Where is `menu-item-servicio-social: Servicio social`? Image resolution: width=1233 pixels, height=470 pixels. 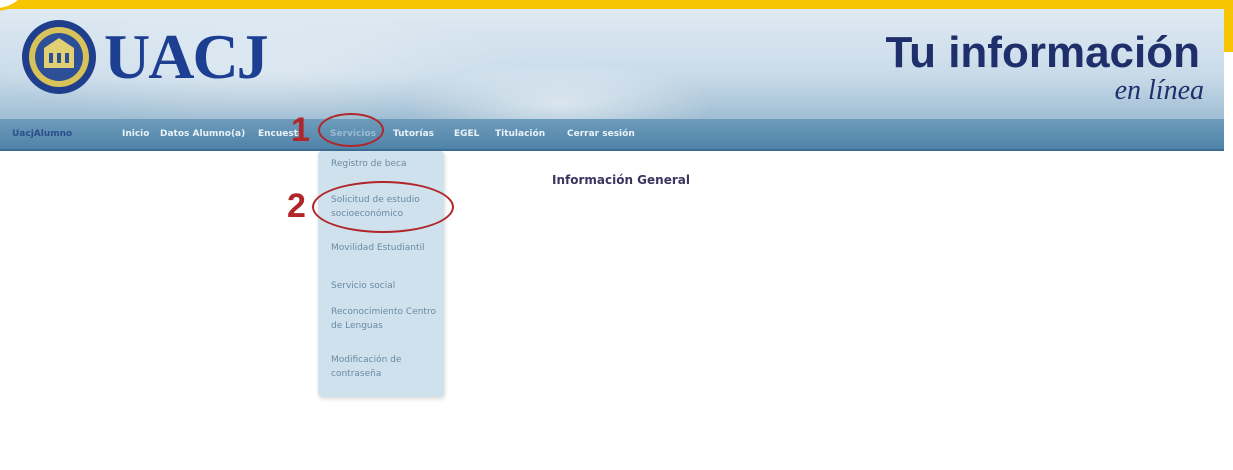 menu-item-servicio-social: Servicio social is located at coordinates (387, 286).